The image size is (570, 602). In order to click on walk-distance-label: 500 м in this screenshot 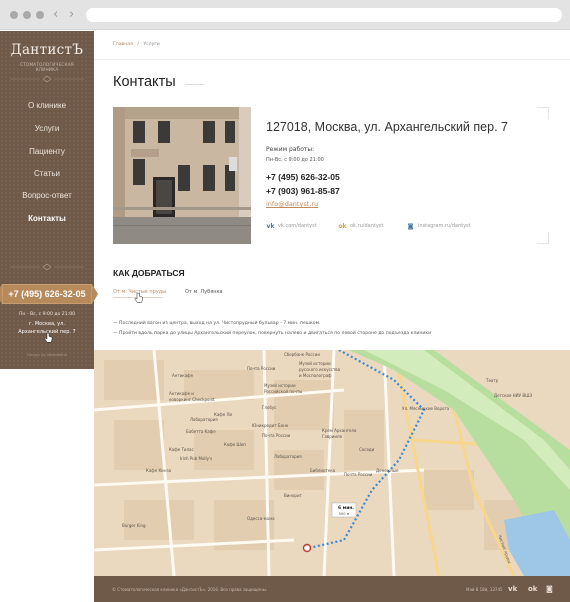, I will do `click(344, 514)`.